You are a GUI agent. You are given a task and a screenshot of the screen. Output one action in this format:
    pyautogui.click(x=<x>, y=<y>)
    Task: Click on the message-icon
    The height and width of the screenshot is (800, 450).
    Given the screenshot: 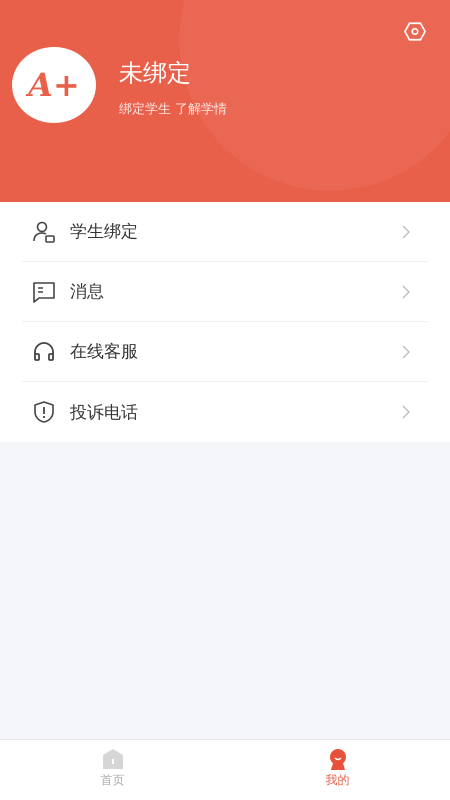 What is the action you would take?
    pyautogui.click(x=44, y=292)
    